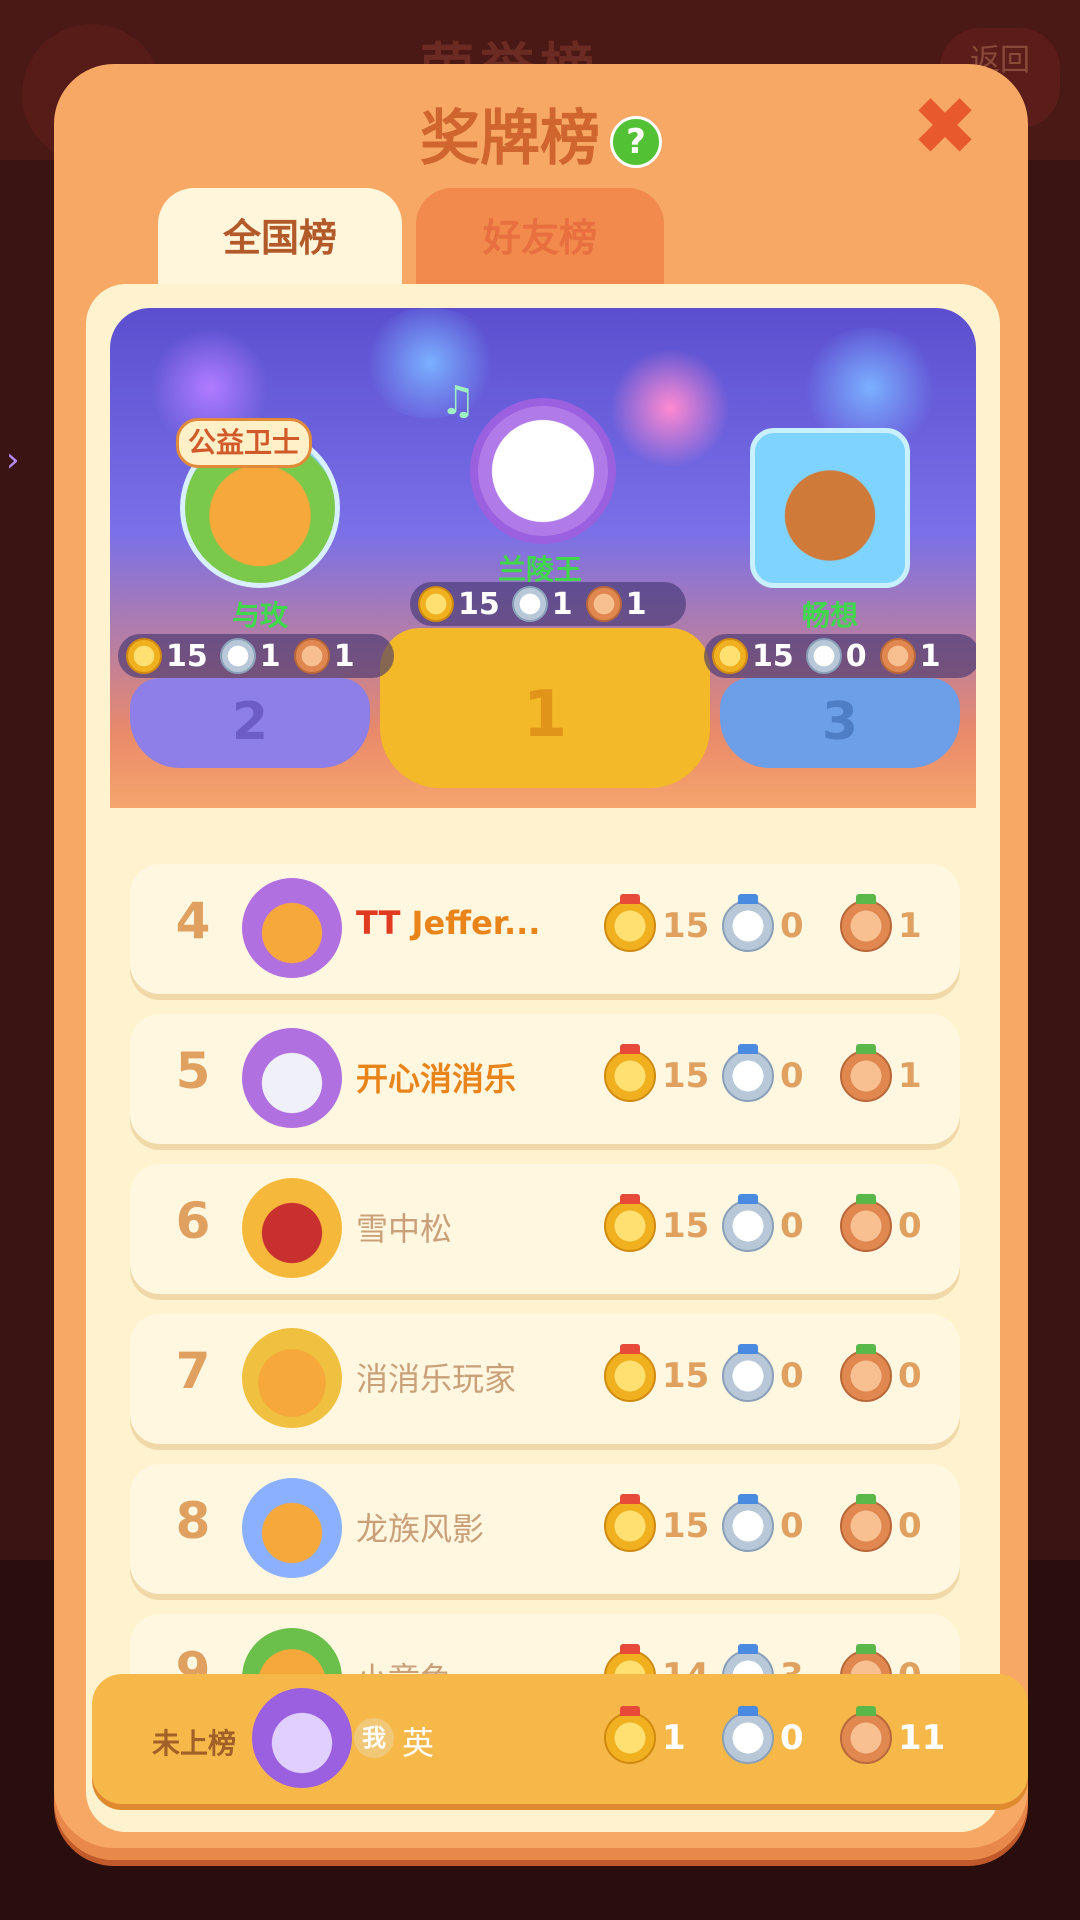 This screenshot has height=1920, width=1080. I want to click on stage-number: 1, so click(545, 715).